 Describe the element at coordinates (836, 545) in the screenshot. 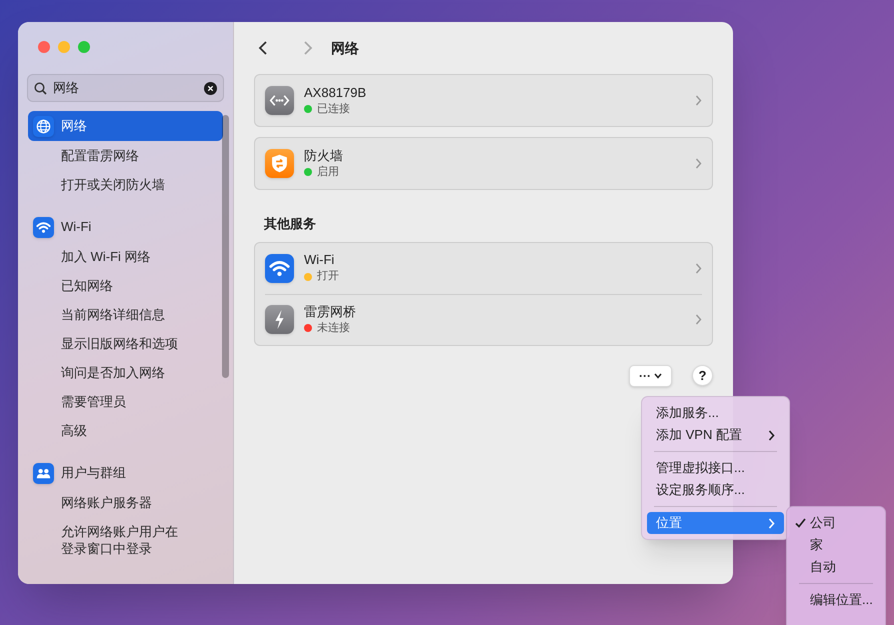

I see `menu-item: 家` at that location.